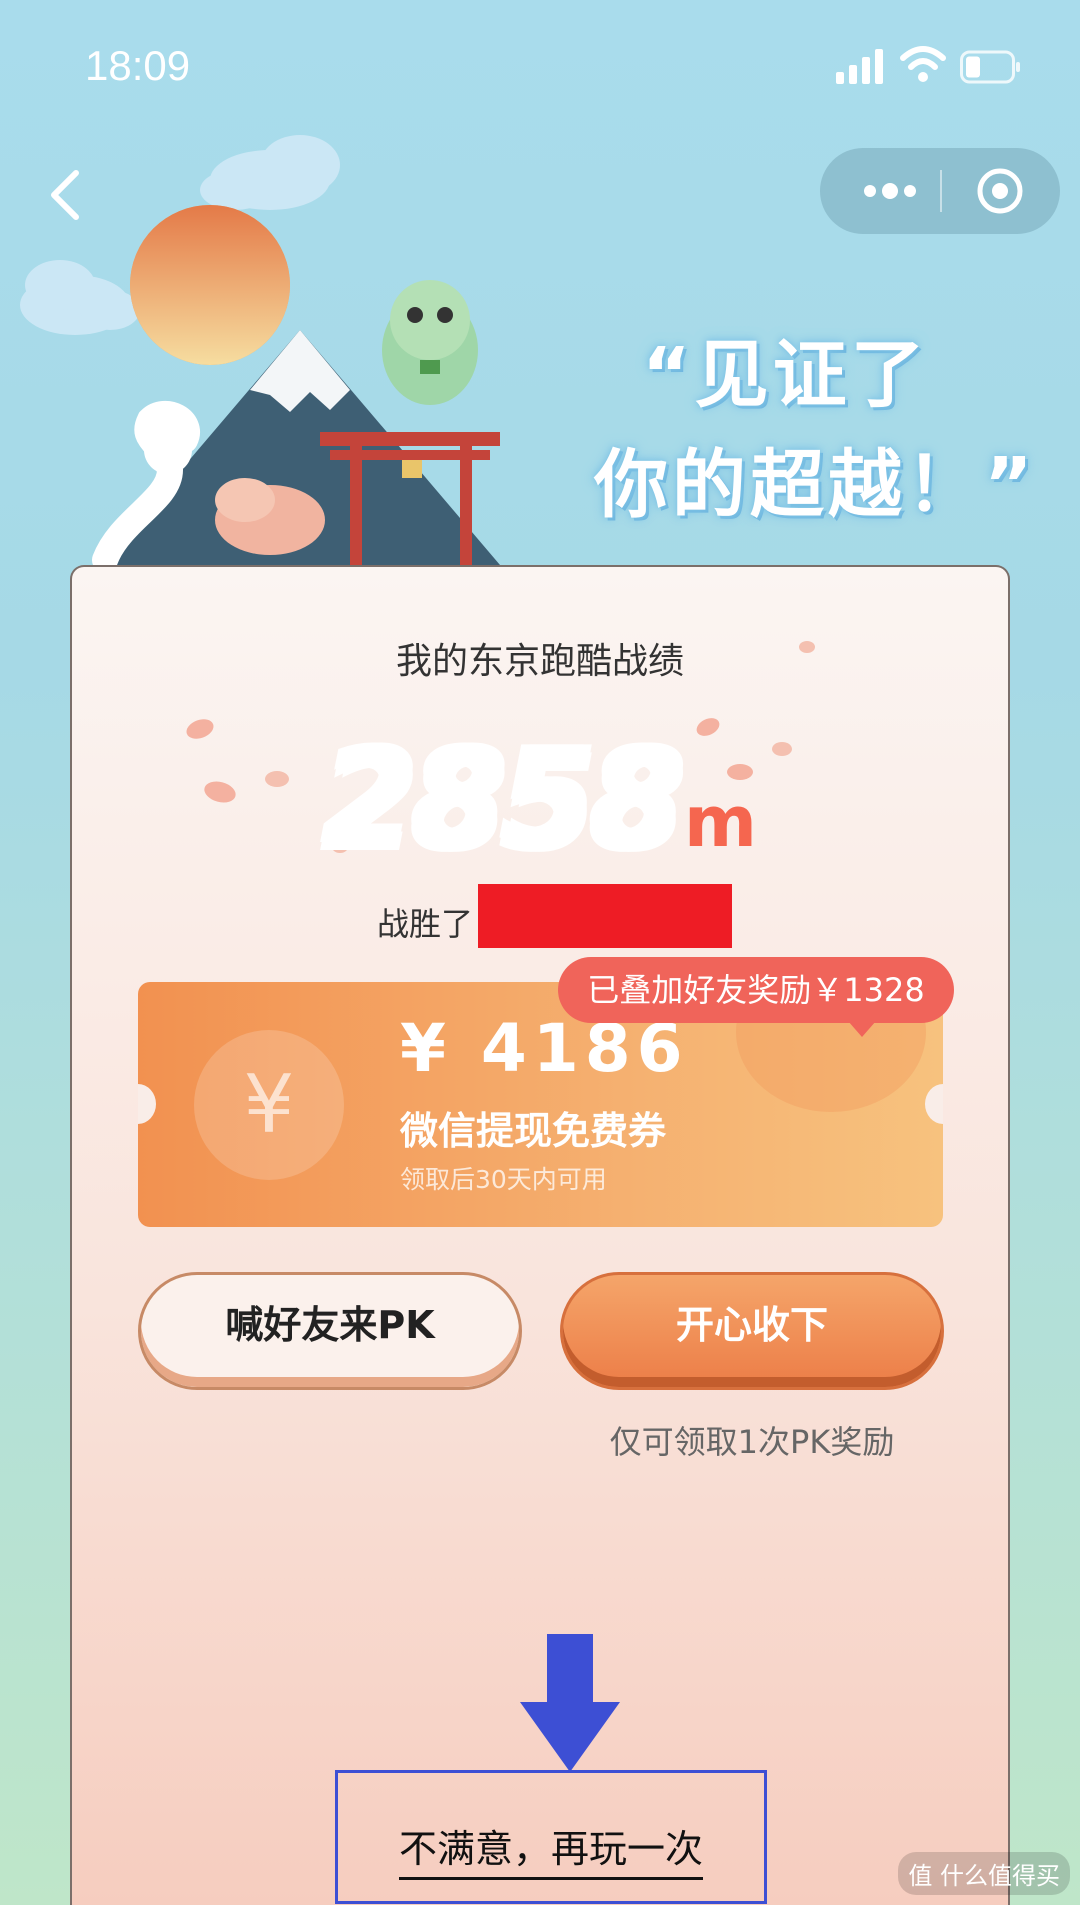 Image resolution: width=1080 pixels, height=1905 pixels. I want to click on slogan-line2: 你的超越！”, so click(815, 485).